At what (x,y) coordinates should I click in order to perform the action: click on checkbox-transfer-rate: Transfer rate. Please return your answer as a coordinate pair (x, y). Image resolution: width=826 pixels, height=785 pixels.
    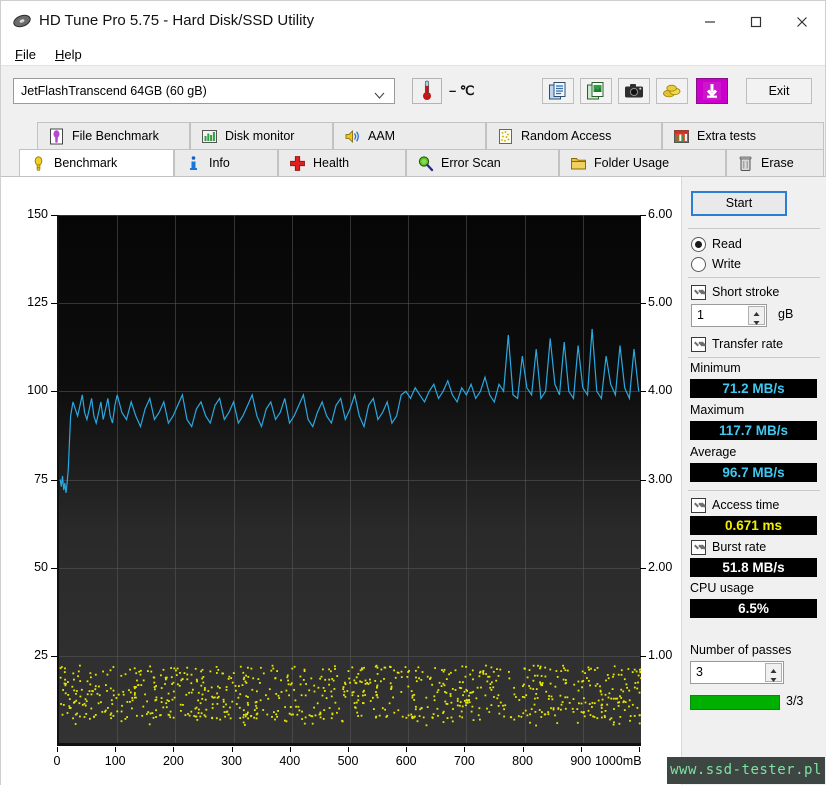
    Looking at the image, I should click on (737, 344).